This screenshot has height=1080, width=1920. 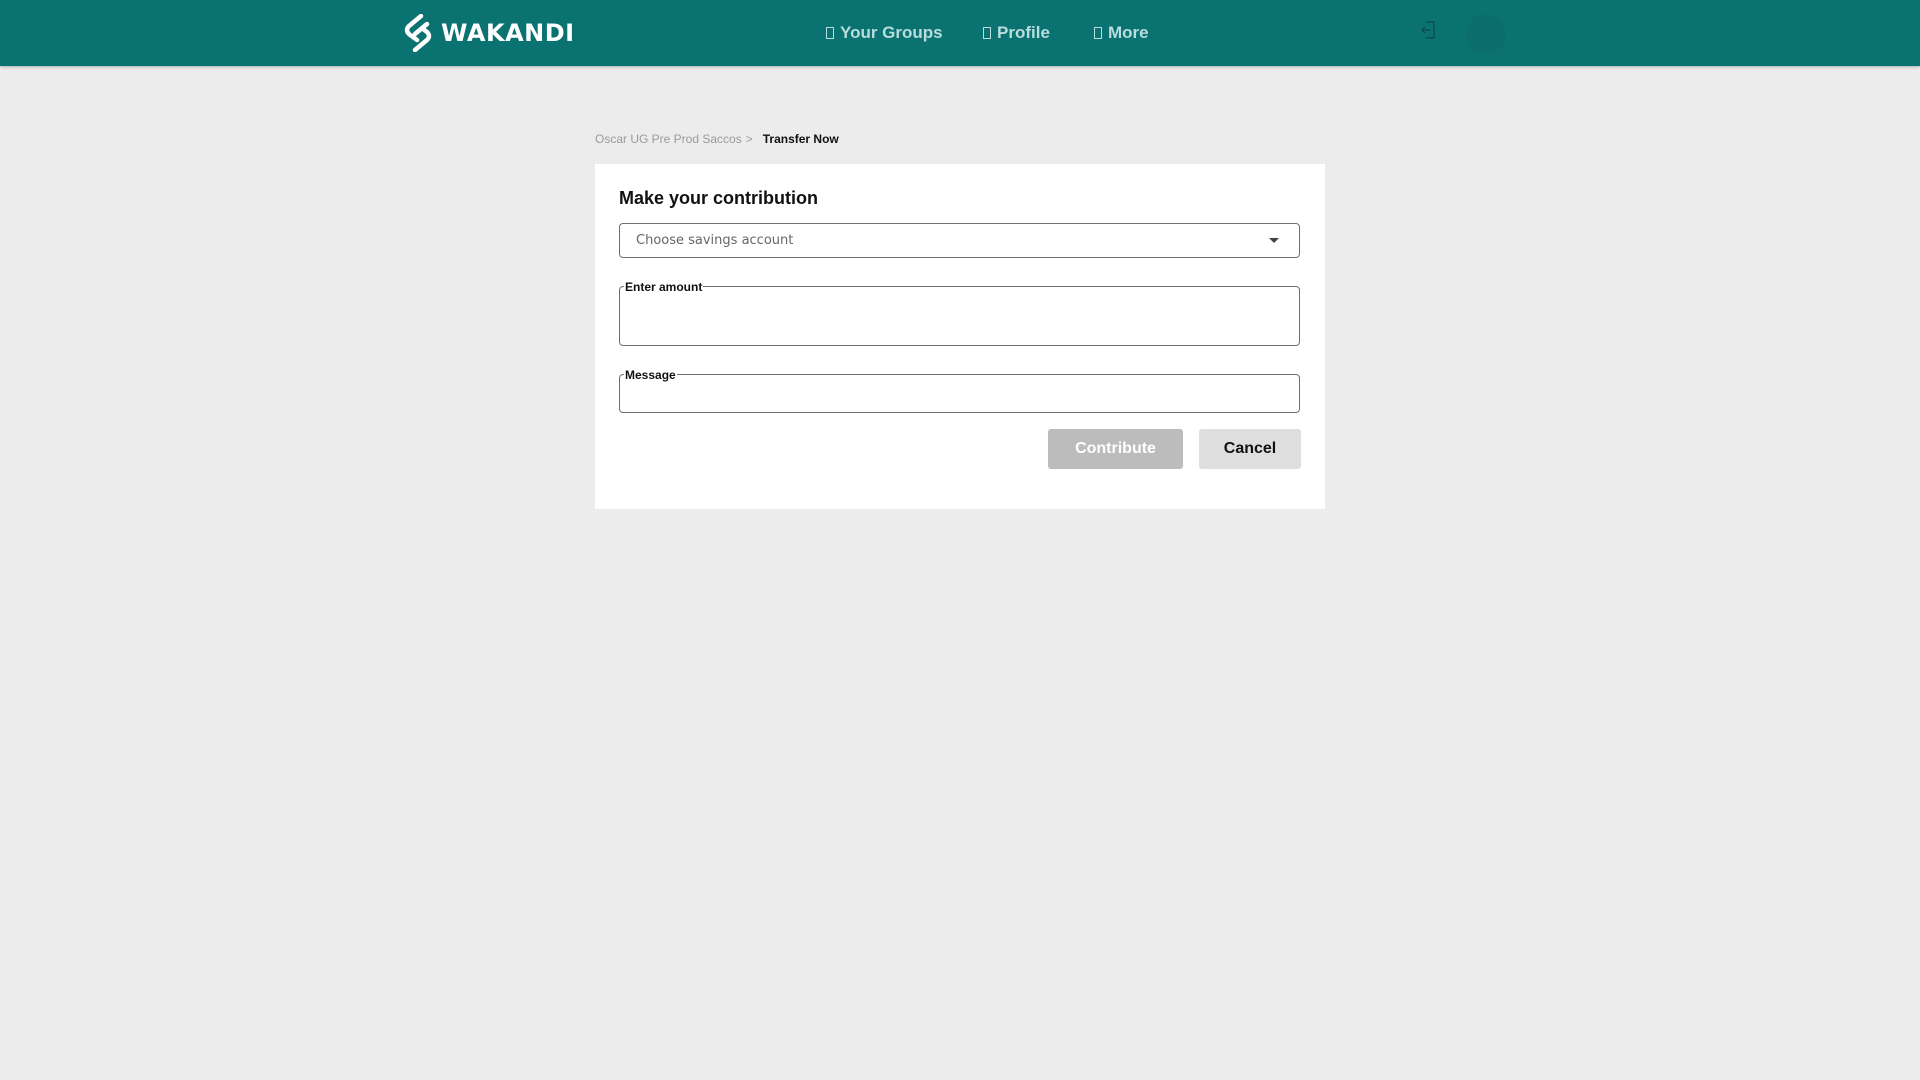 What do you see at coordinates (1274, 240) in the screenshot?
I see `chevron-down-icon` at bounding box center [1274, 240].